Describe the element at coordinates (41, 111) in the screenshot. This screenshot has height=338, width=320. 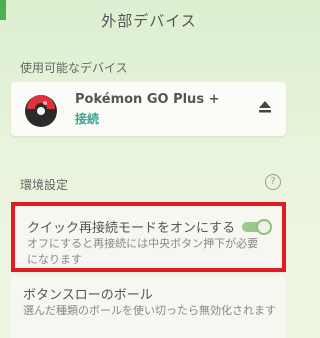
I see `pokemon-go-plus-icon` at that location.